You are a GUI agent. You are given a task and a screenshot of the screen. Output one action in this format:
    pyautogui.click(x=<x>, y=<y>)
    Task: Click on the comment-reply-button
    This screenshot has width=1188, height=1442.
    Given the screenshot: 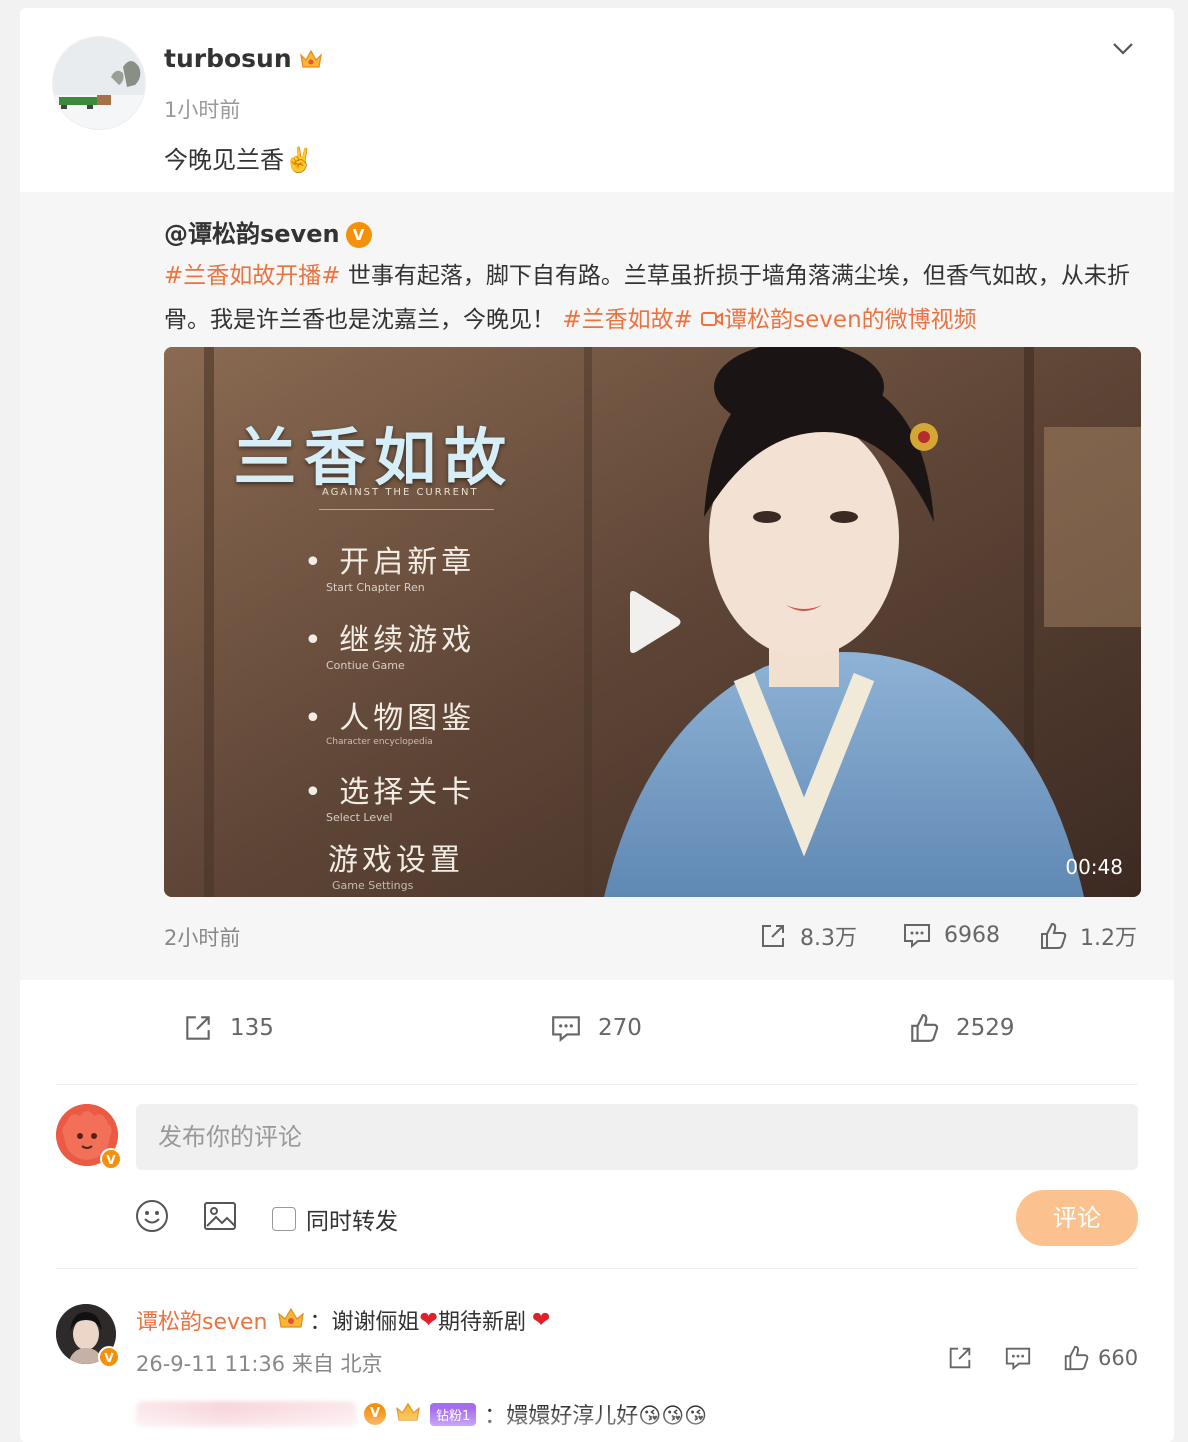 What is the action you would take?
    pyautogui.click(x=1018, y=1358)
    